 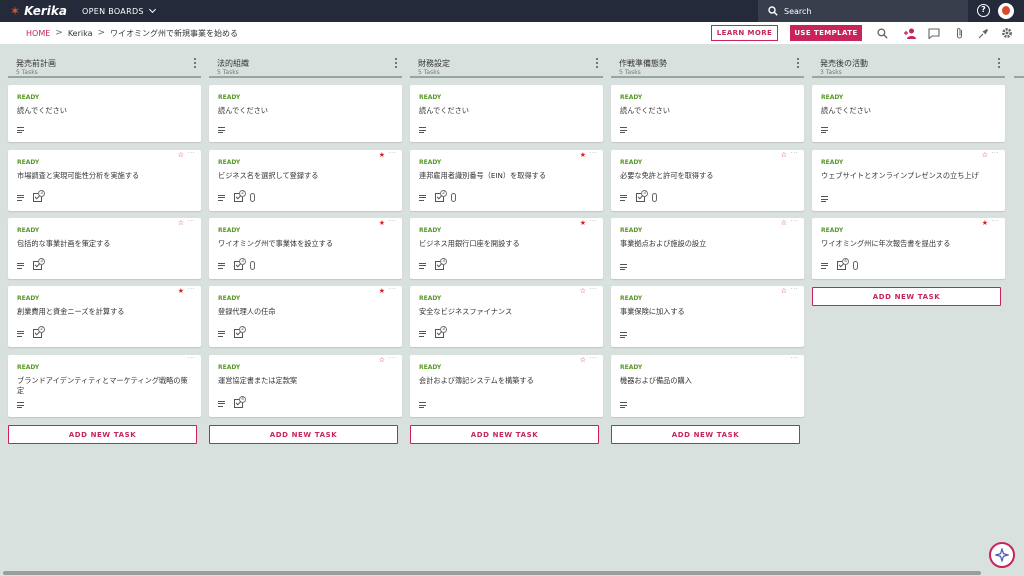 What do you see at coordinates (882, 33) in the screenshot?
I see `search-board-icon` at bounding box center [882, 33].